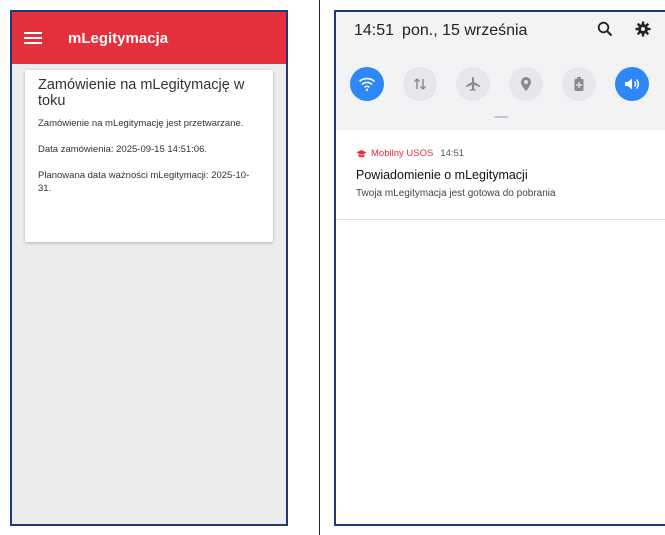  What do you see at coordinates (499, 84) in the screenshot?
I see `quick-settings-row` at bounding box center [499, 84].